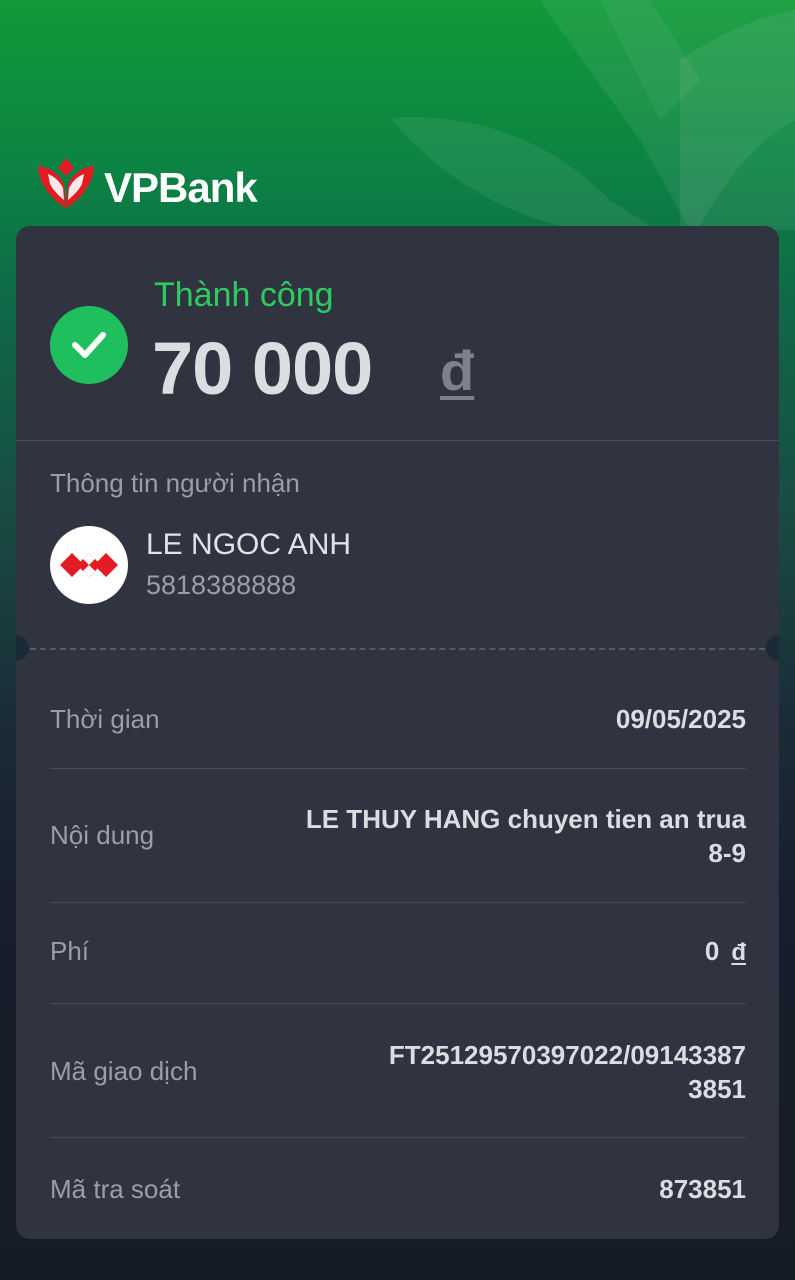 Image resolution: width=795 pixels, height=1280 pixels. What do you see at coordinates (772, 648) in the screenshot?
I see `ticket-notch-right` at bounding box center [772, 648].